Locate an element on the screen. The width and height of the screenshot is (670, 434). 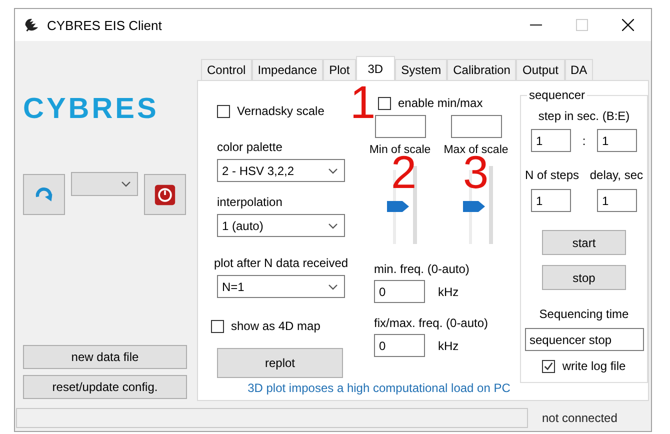
field-label: interpolation is located at coordinates (250, 202).